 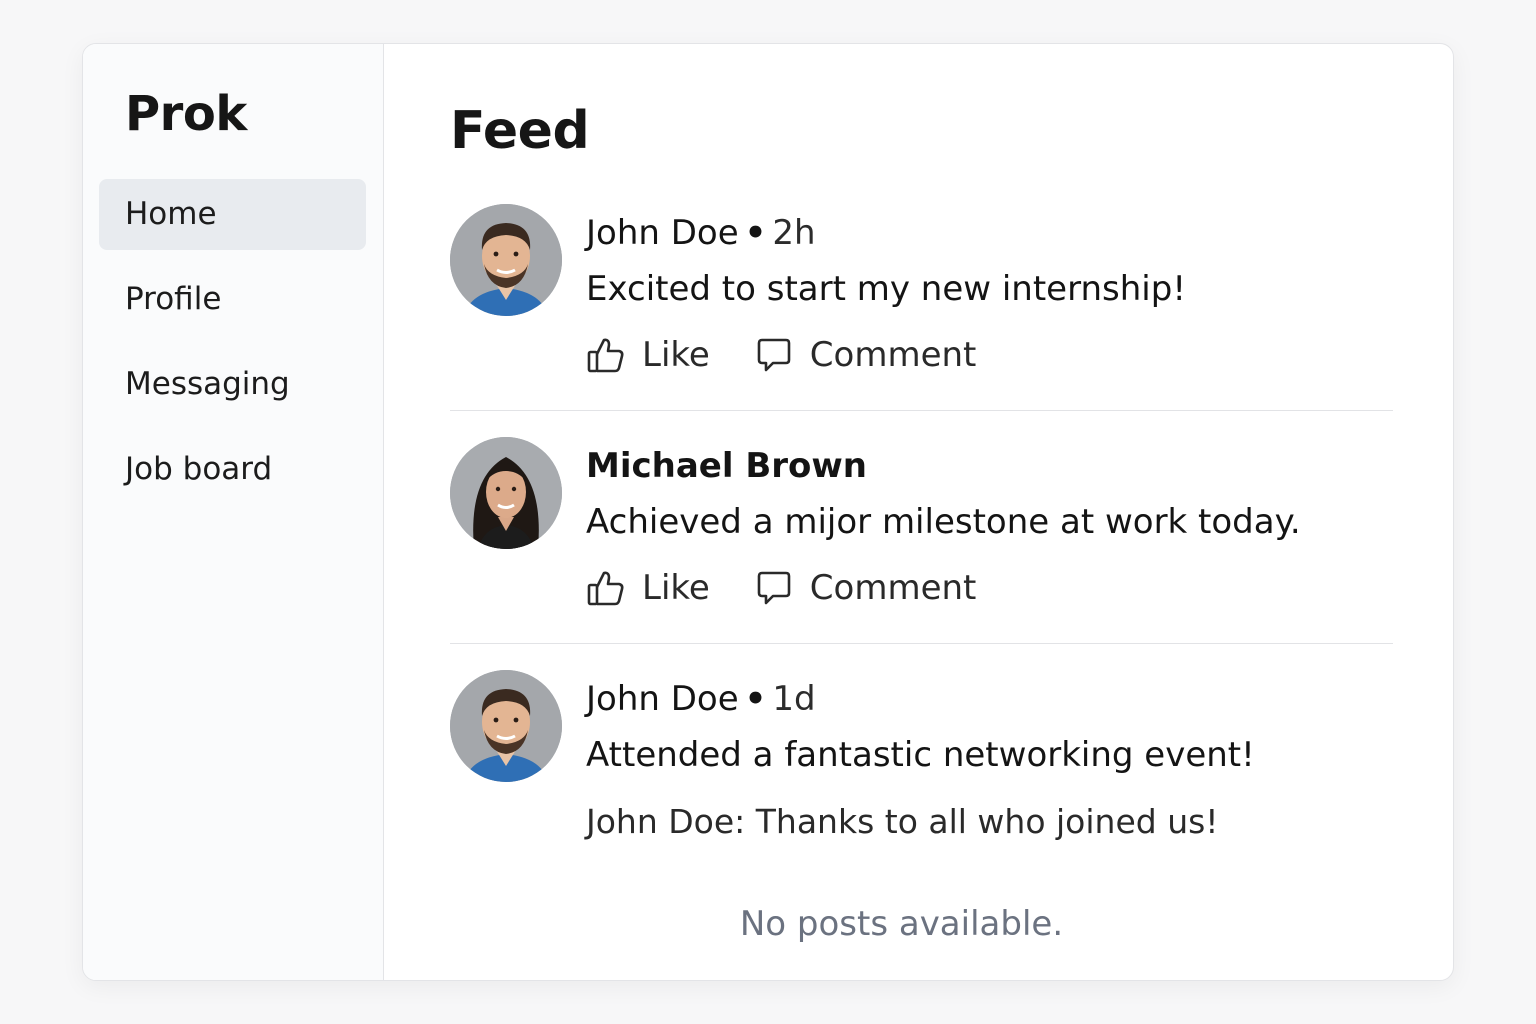 I want to click on brand-logo: Prok, so click(x=186, y=114).